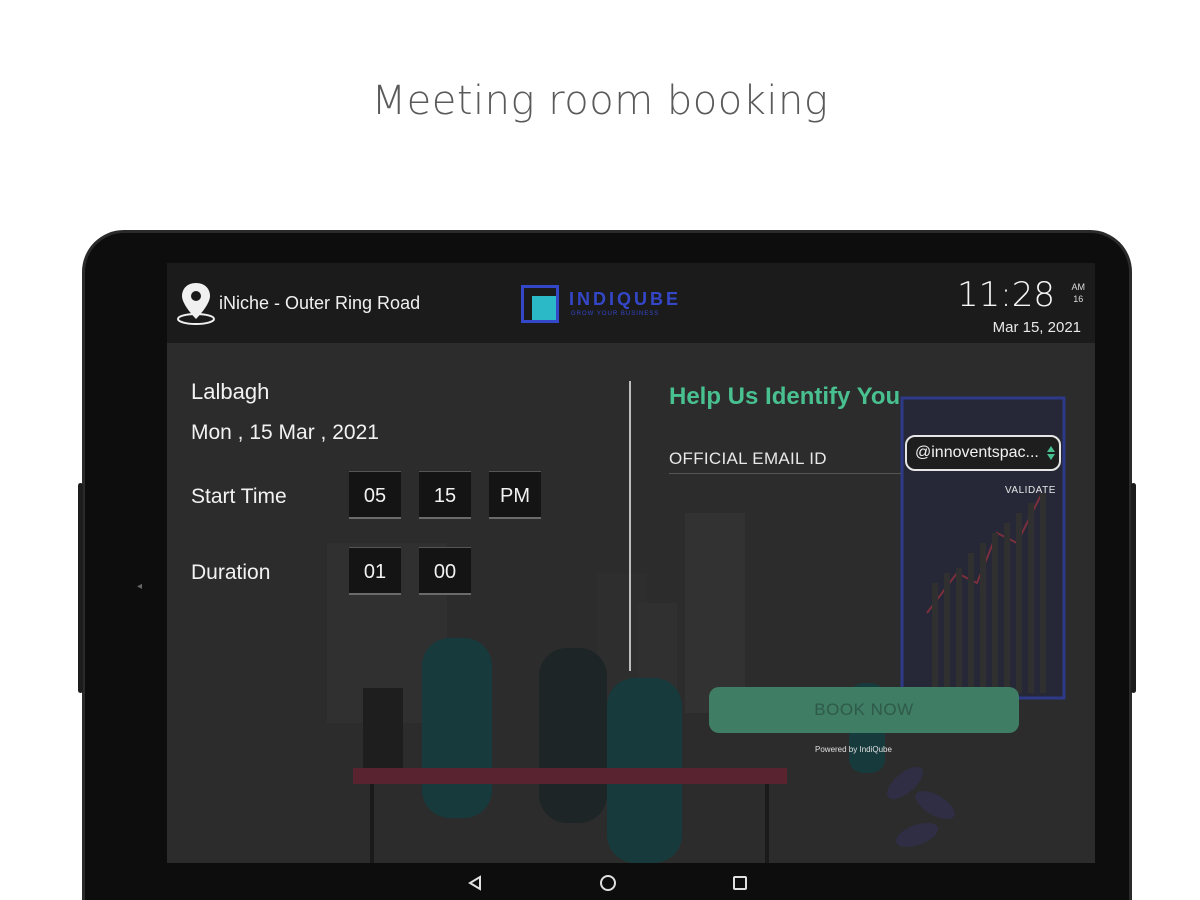 The width and height of the screenshot is (1200, 900). I want to click on logo-tagline: GROW YOUR BUSINESS, so click(615, 314).